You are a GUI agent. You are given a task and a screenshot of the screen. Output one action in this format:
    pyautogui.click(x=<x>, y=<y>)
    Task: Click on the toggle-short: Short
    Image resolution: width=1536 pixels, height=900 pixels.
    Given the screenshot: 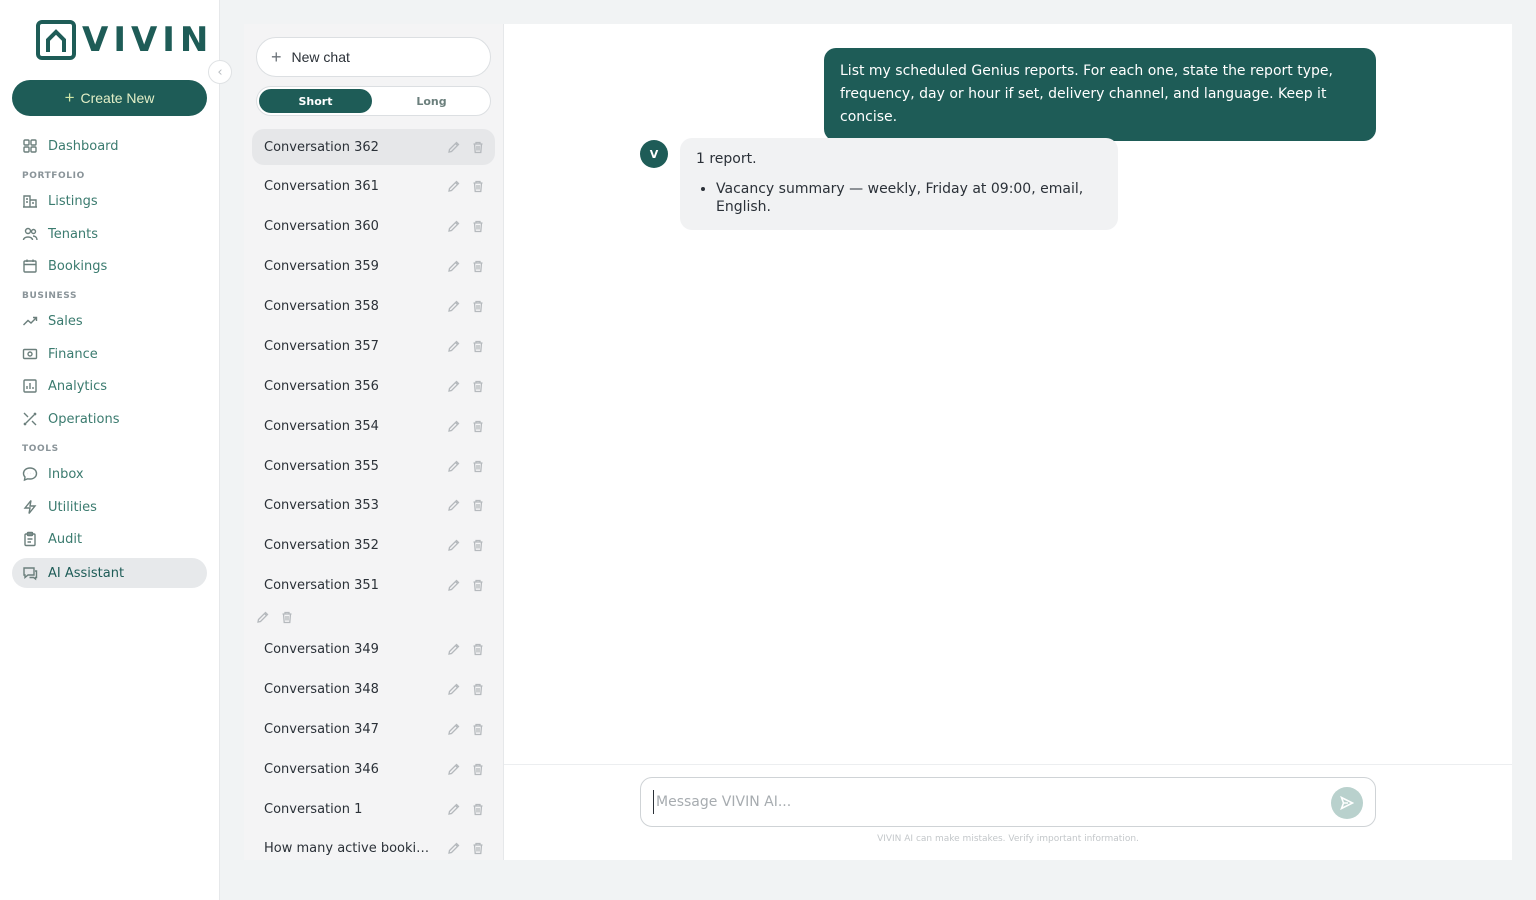 What is the action you would take?
    pyautogui.click(x=315, y=101)
    